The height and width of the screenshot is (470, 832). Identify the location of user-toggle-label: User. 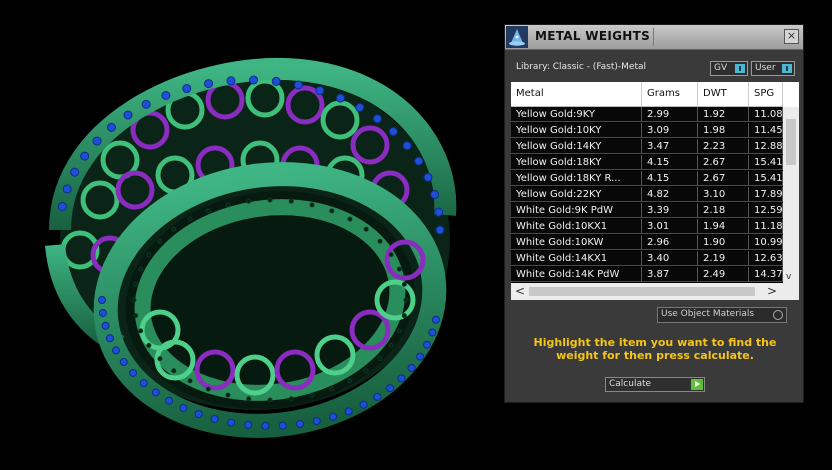
(765, 68).